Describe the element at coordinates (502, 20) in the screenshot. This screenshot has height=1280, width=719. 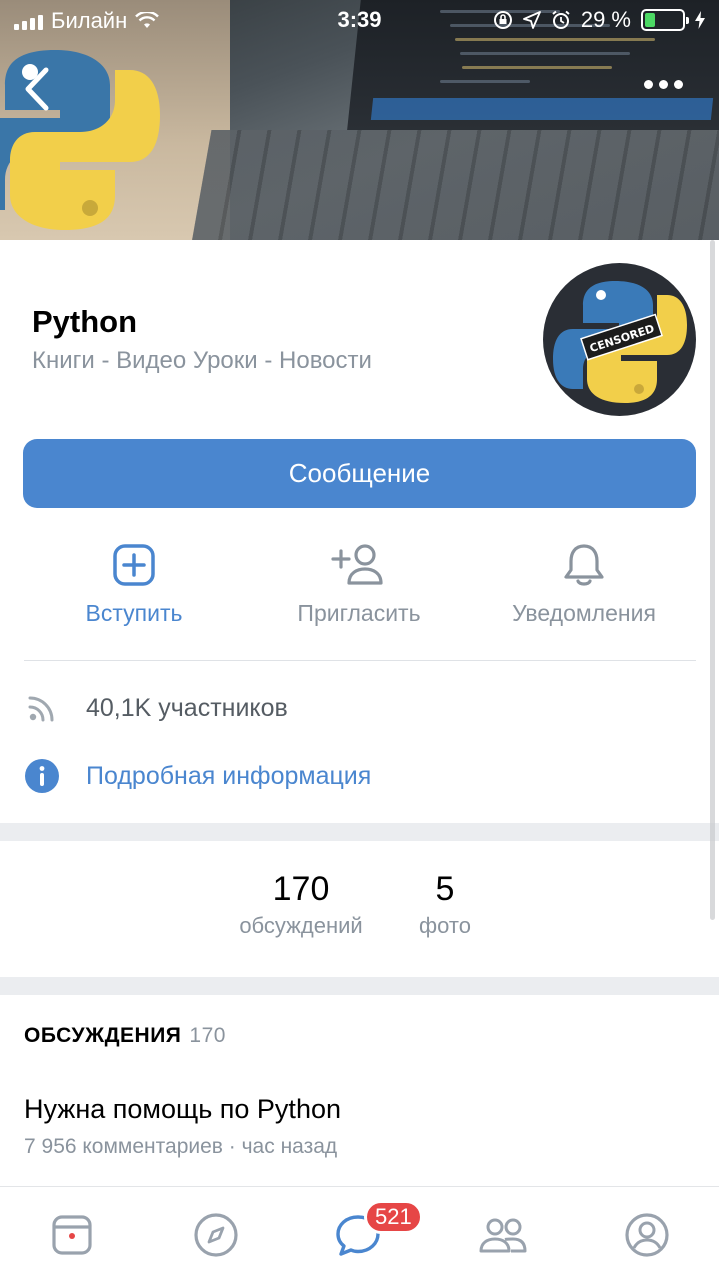
I see `orientation-lock-icon` at that location.